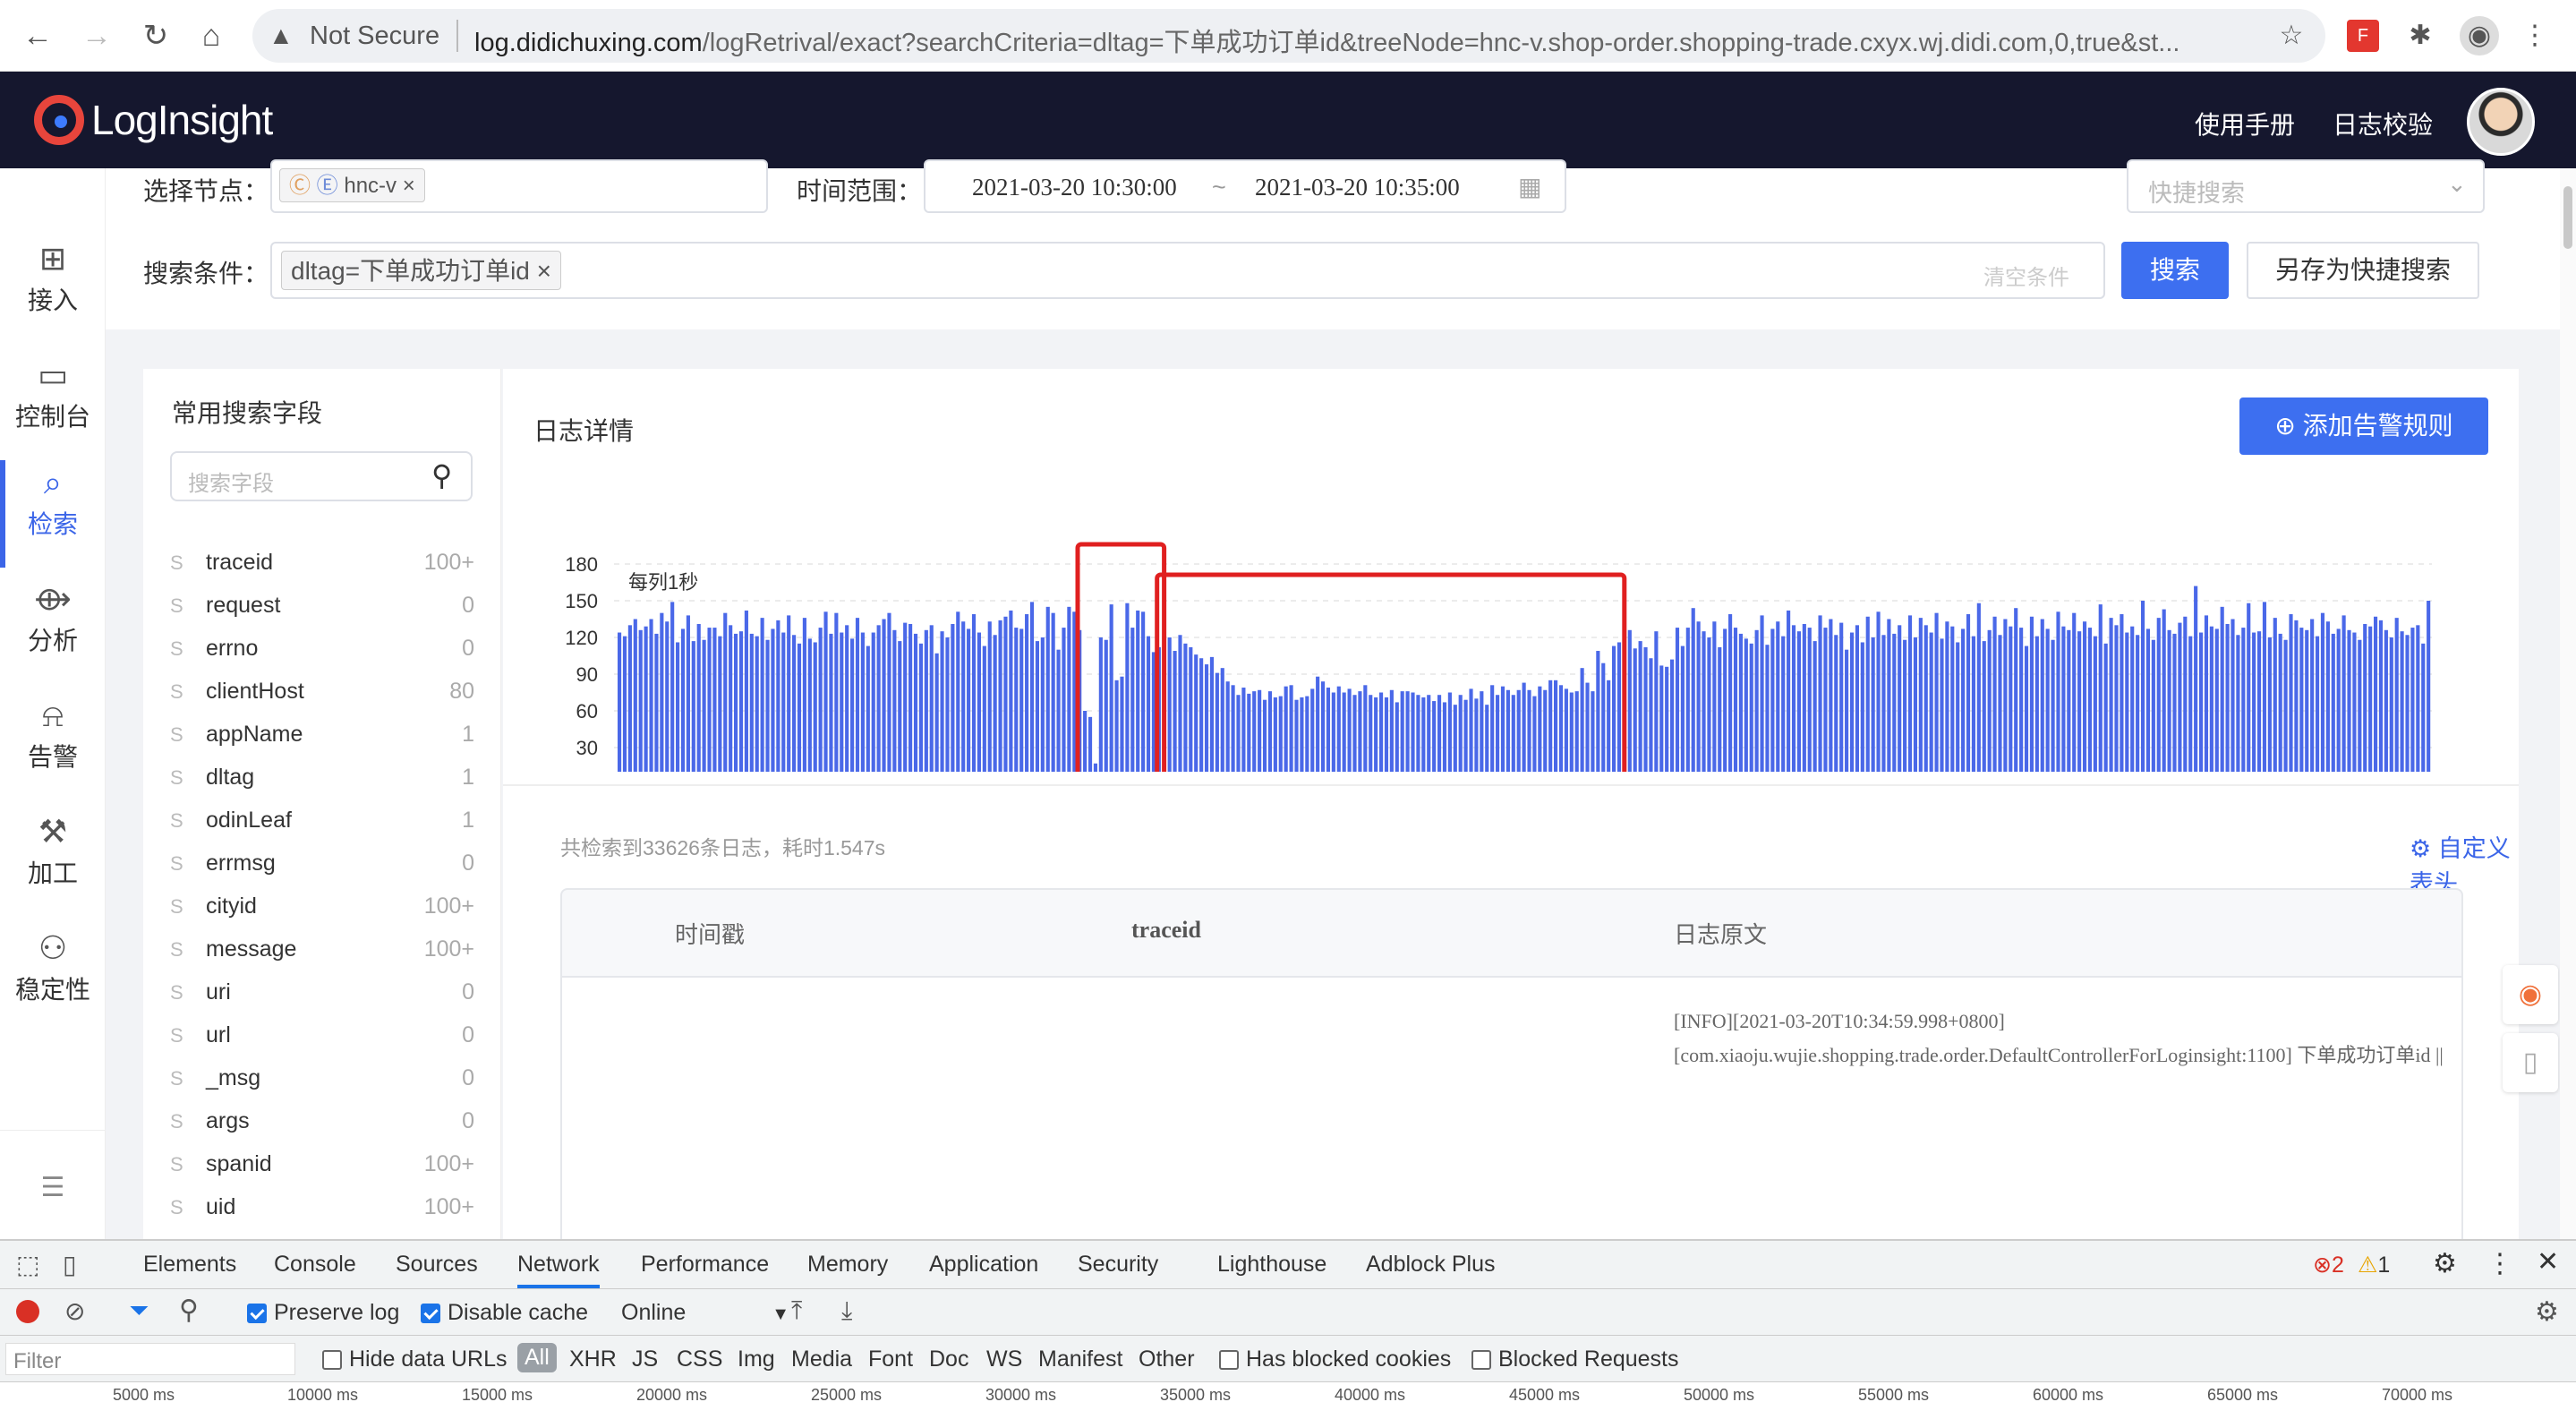 This screenshot has height=1402, width=2576. Describe the element at coordinates (2291, 36) in the screenshot. I see `bookmark-star-icon: ☆` at that location.